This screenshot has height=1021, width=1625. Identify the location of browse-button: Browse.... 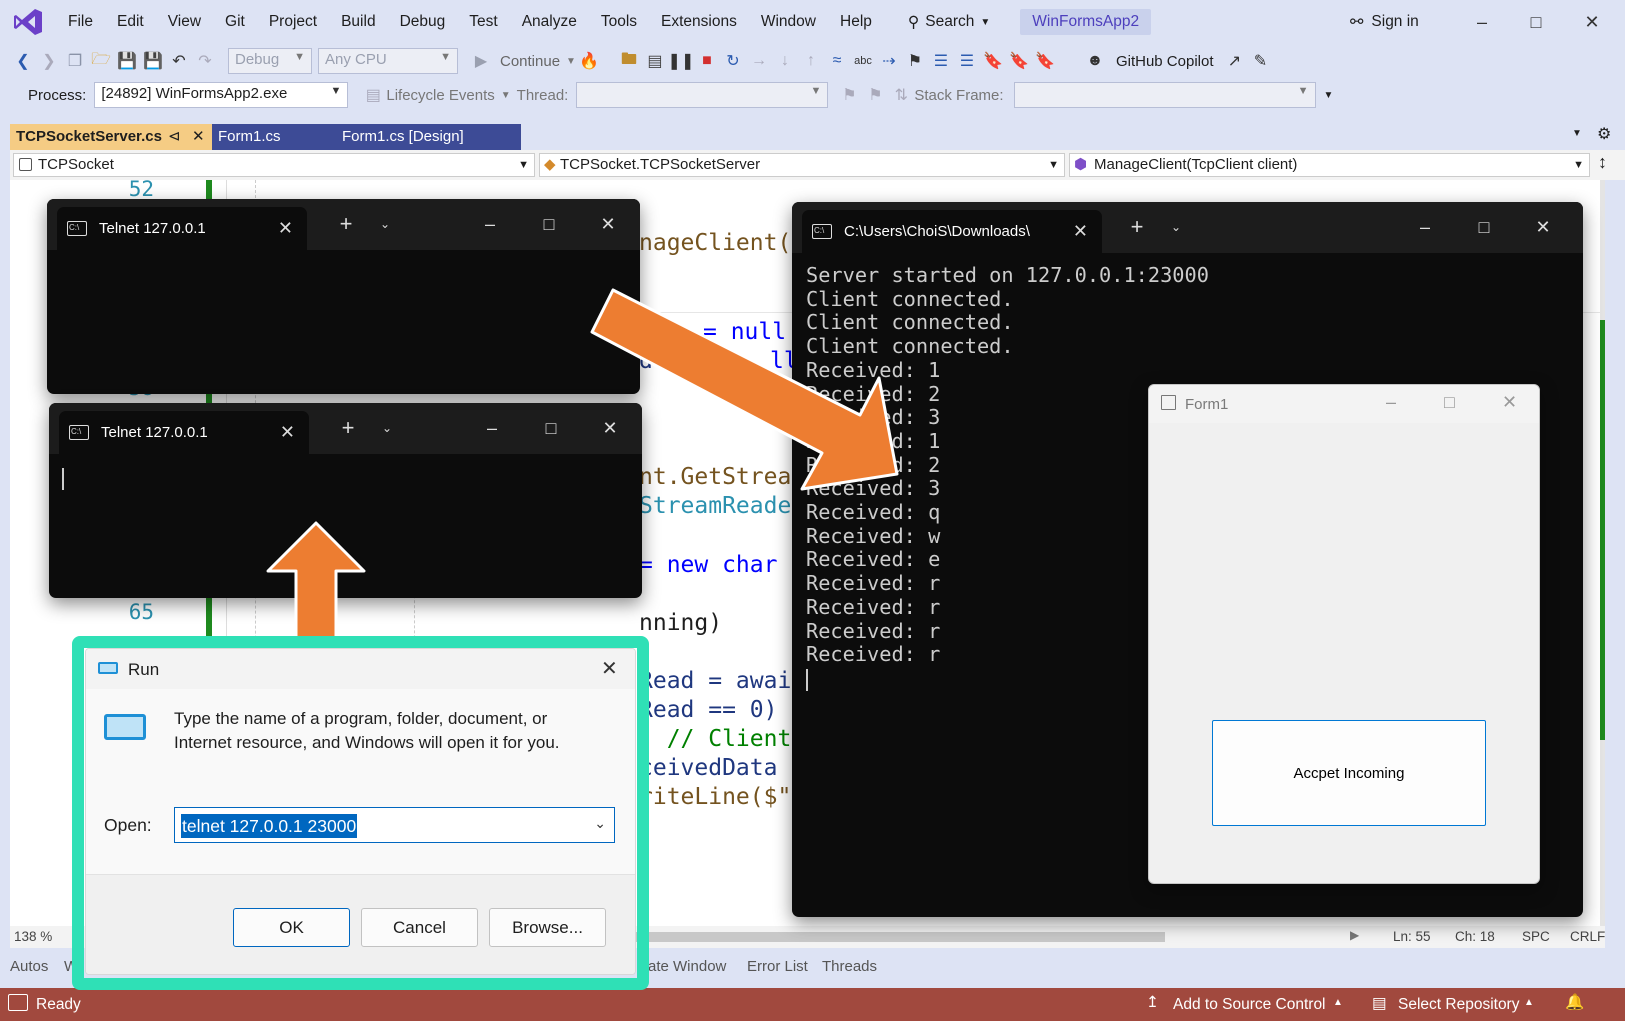
(547, 927).